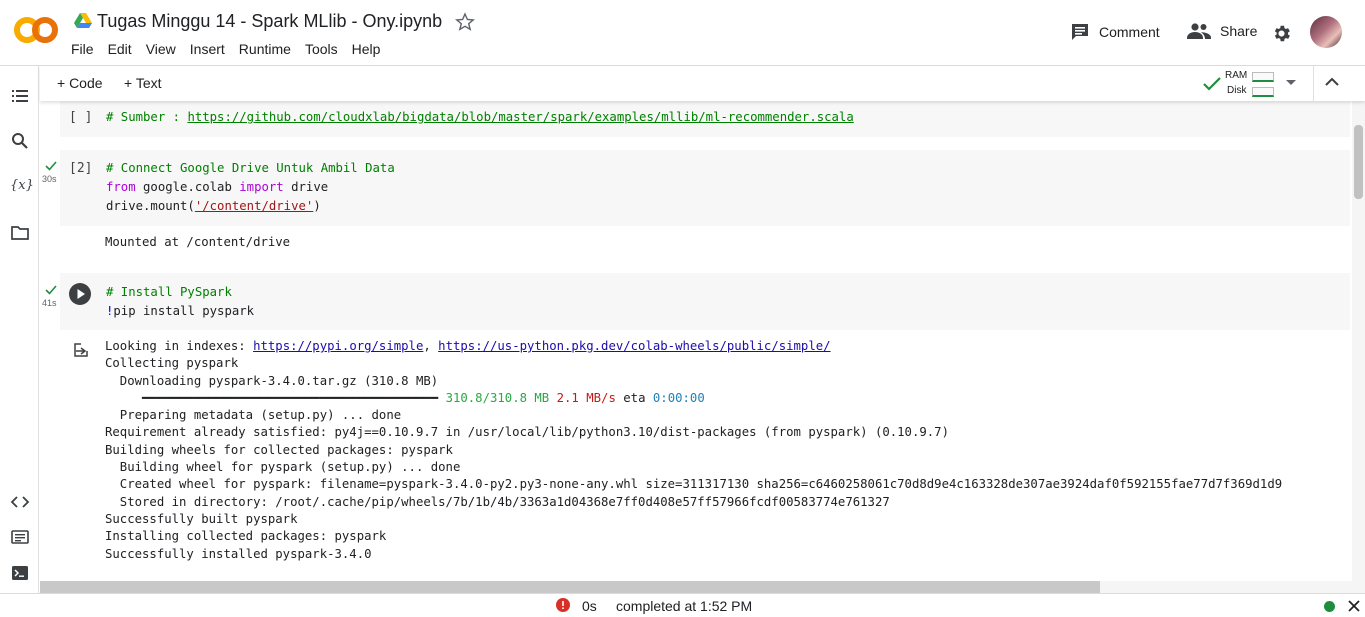  I want to click on ram-usage-bar, so click(1263, 77).